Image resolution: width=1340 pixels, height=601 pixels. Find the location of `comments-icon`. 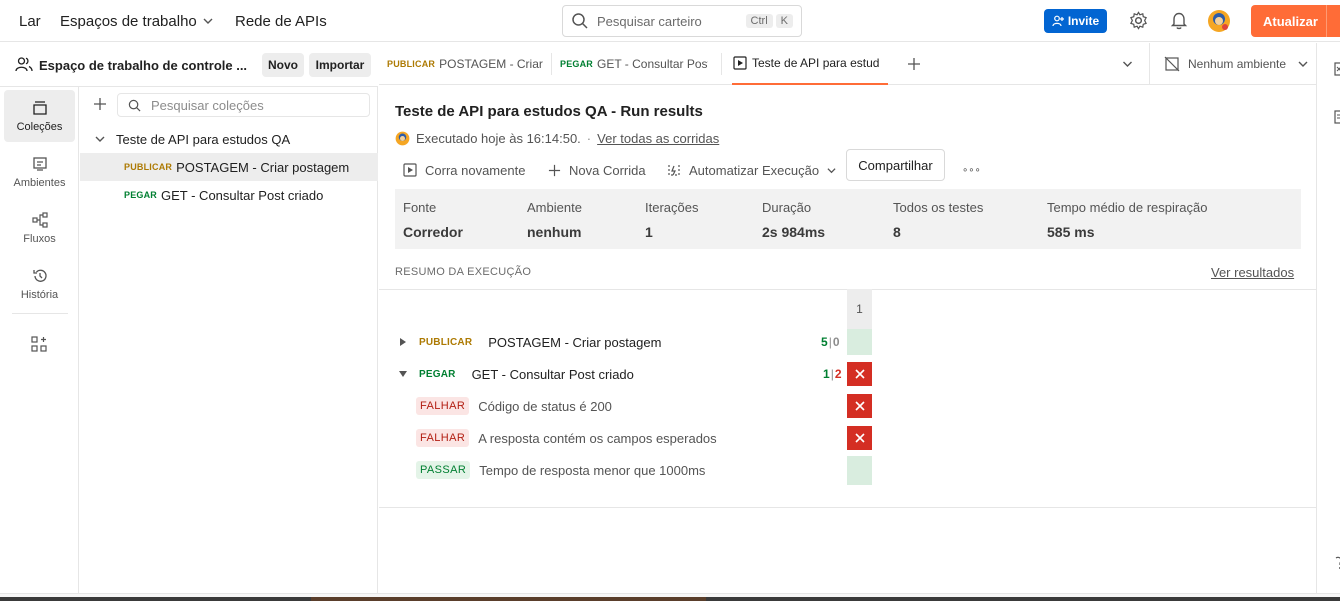

comments-icon is located at coordinates (1337, 117).